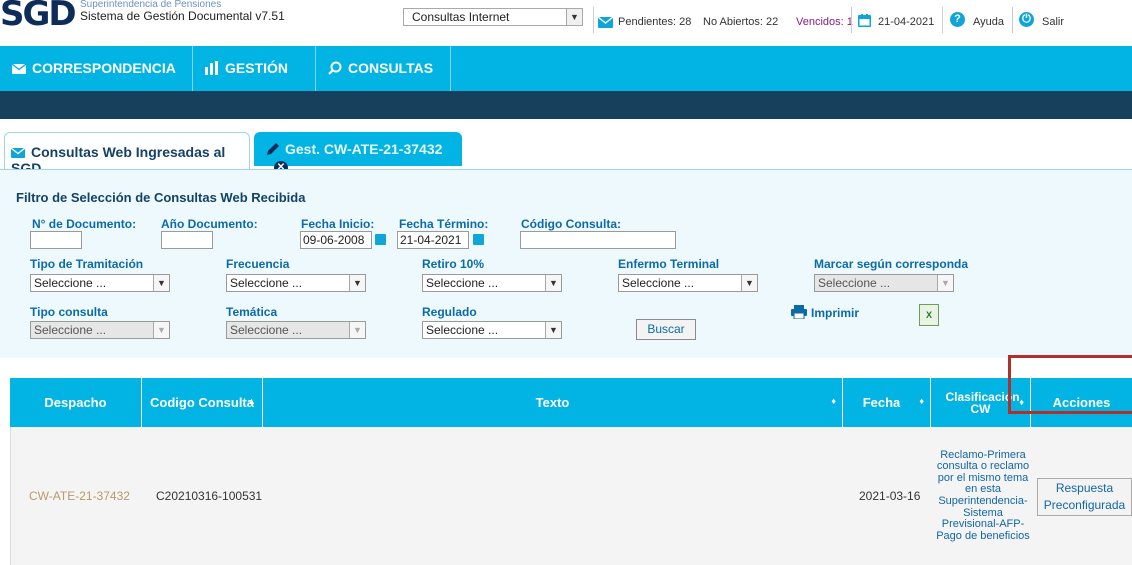 The height and width of the screenshot is (565, 1132). Describe the element at coordinates (391, 68) in the screenshot. I see `nav-label: CONSULTAS` at that location.